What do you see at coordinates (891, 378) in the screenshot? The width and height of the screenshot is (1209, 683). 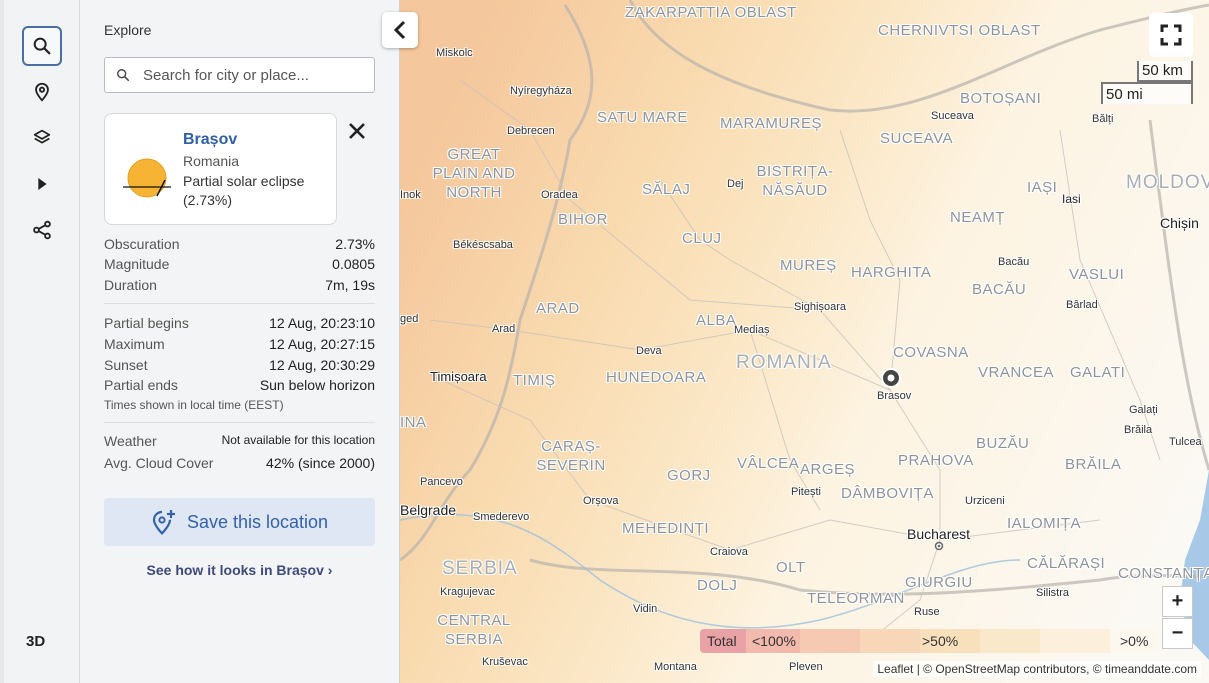 I see `selected-location-pin-icon` at bounding box center [891, 378].